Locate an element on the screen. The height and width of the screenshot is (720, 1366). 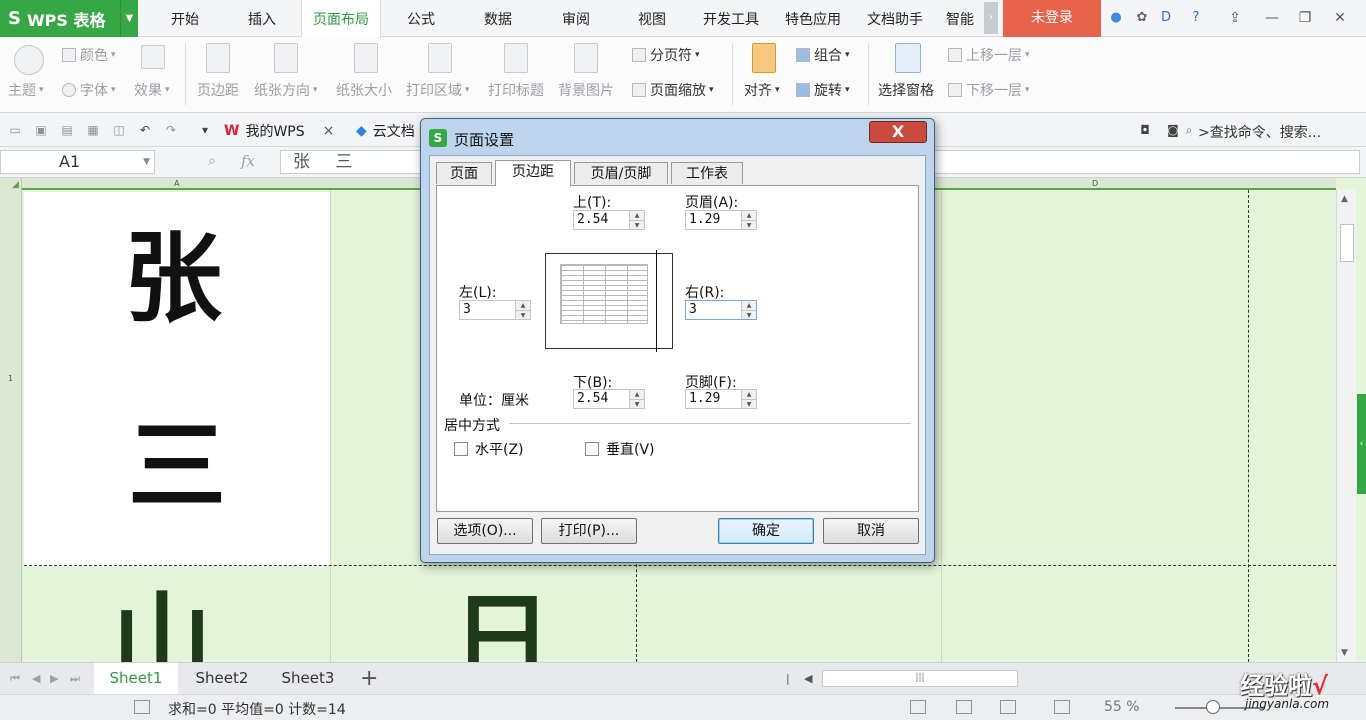
vertical-scrollbar: ▲ ▼ is located at coordinates (1346, 426).